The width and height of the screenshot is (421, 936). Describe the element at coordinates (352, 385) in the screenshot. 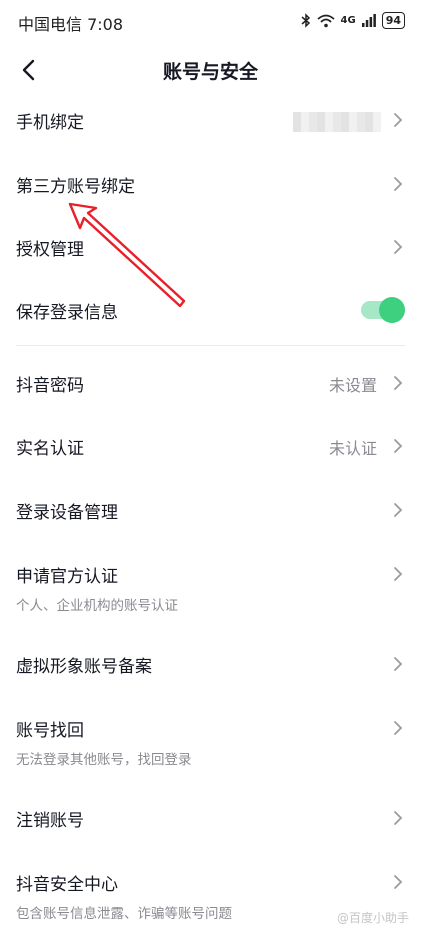

I see `row-value: 未设置` at that location.